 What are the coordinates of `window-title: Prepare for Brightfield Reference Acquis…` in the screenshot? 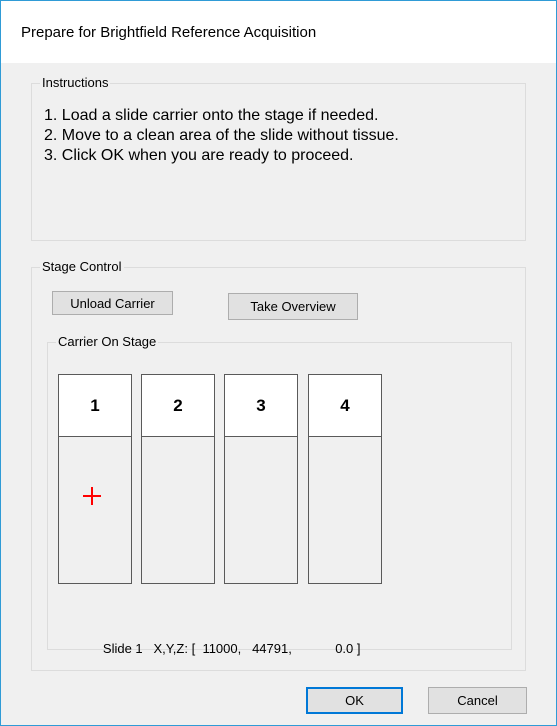 It's located at (169, 32).